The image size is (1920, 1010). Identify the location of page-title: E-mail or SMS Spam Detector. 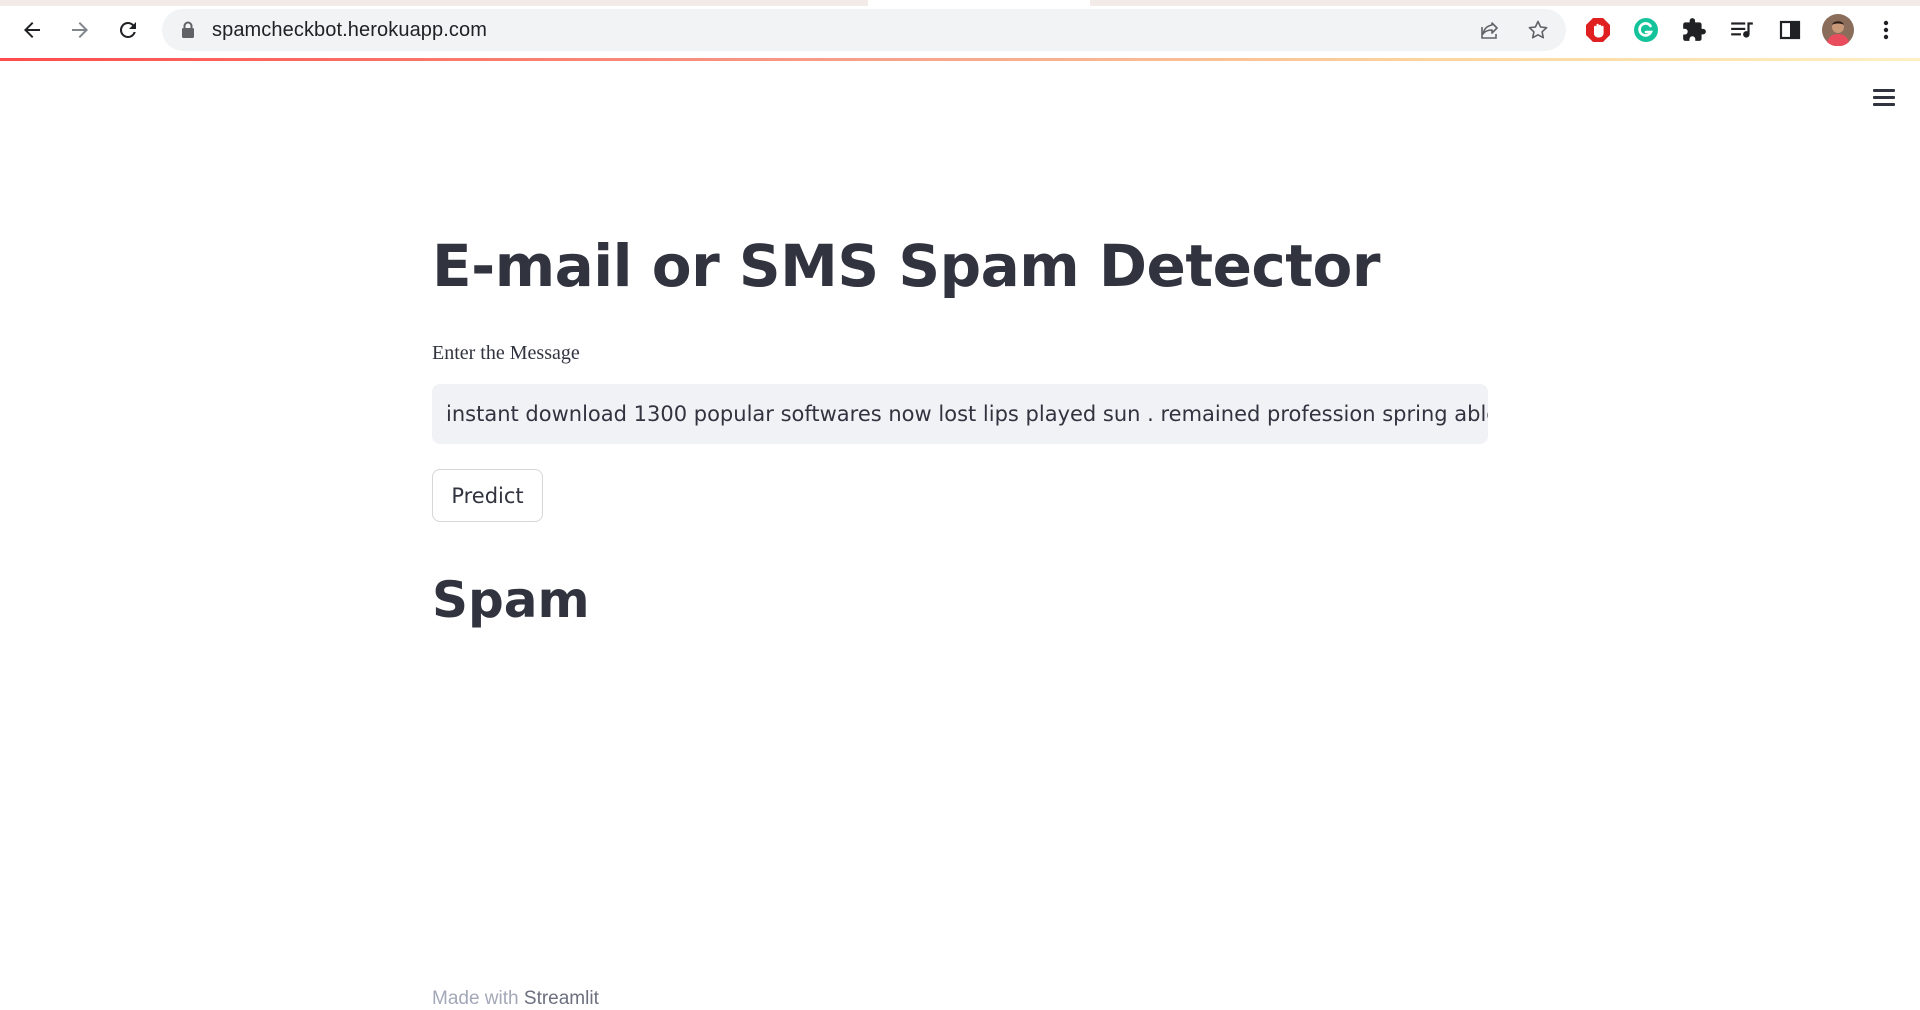
(906, 266).